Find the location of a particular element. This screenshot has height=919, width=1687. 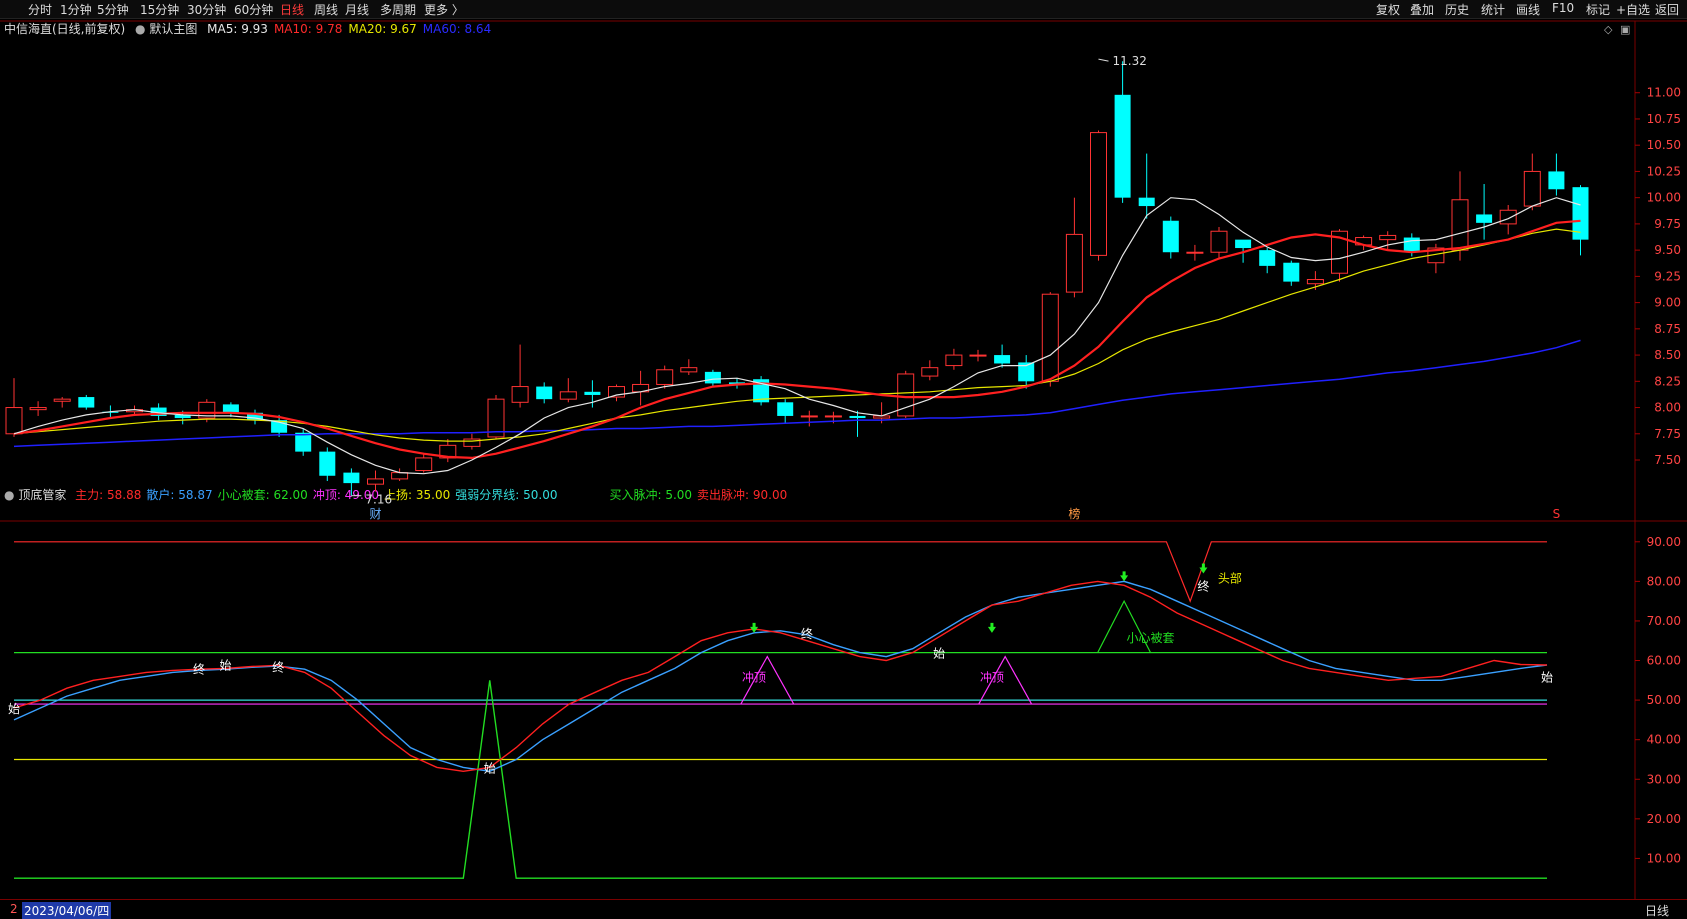

signal-label-9: 冲顶 is located at coordinates (754, 676).